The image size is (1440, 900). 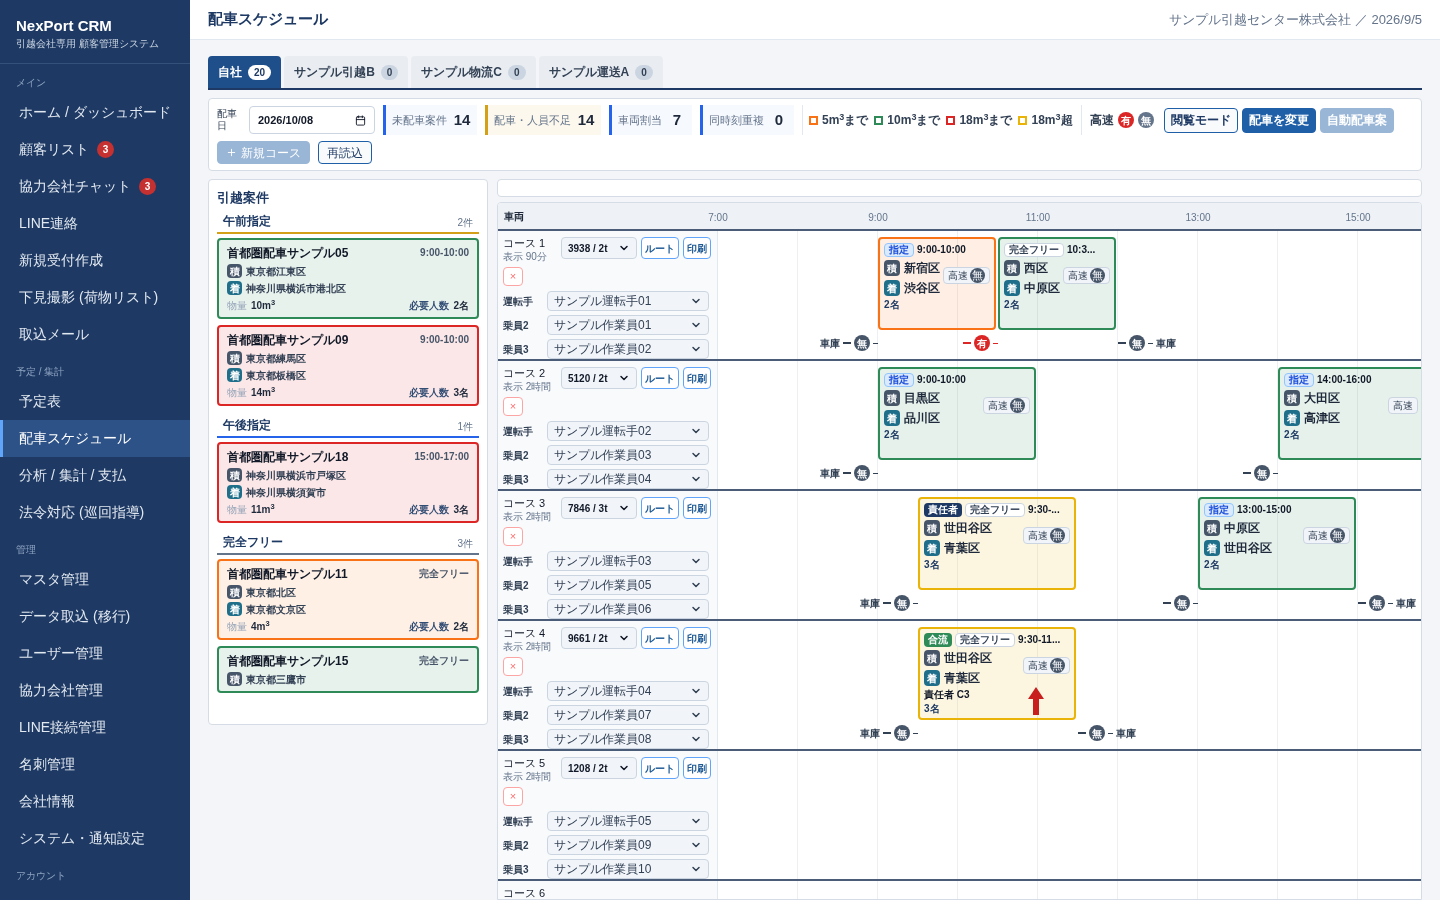 I want to click on nav-item: 下見撮影 (荷物リスト), so click(x=95, y=297).